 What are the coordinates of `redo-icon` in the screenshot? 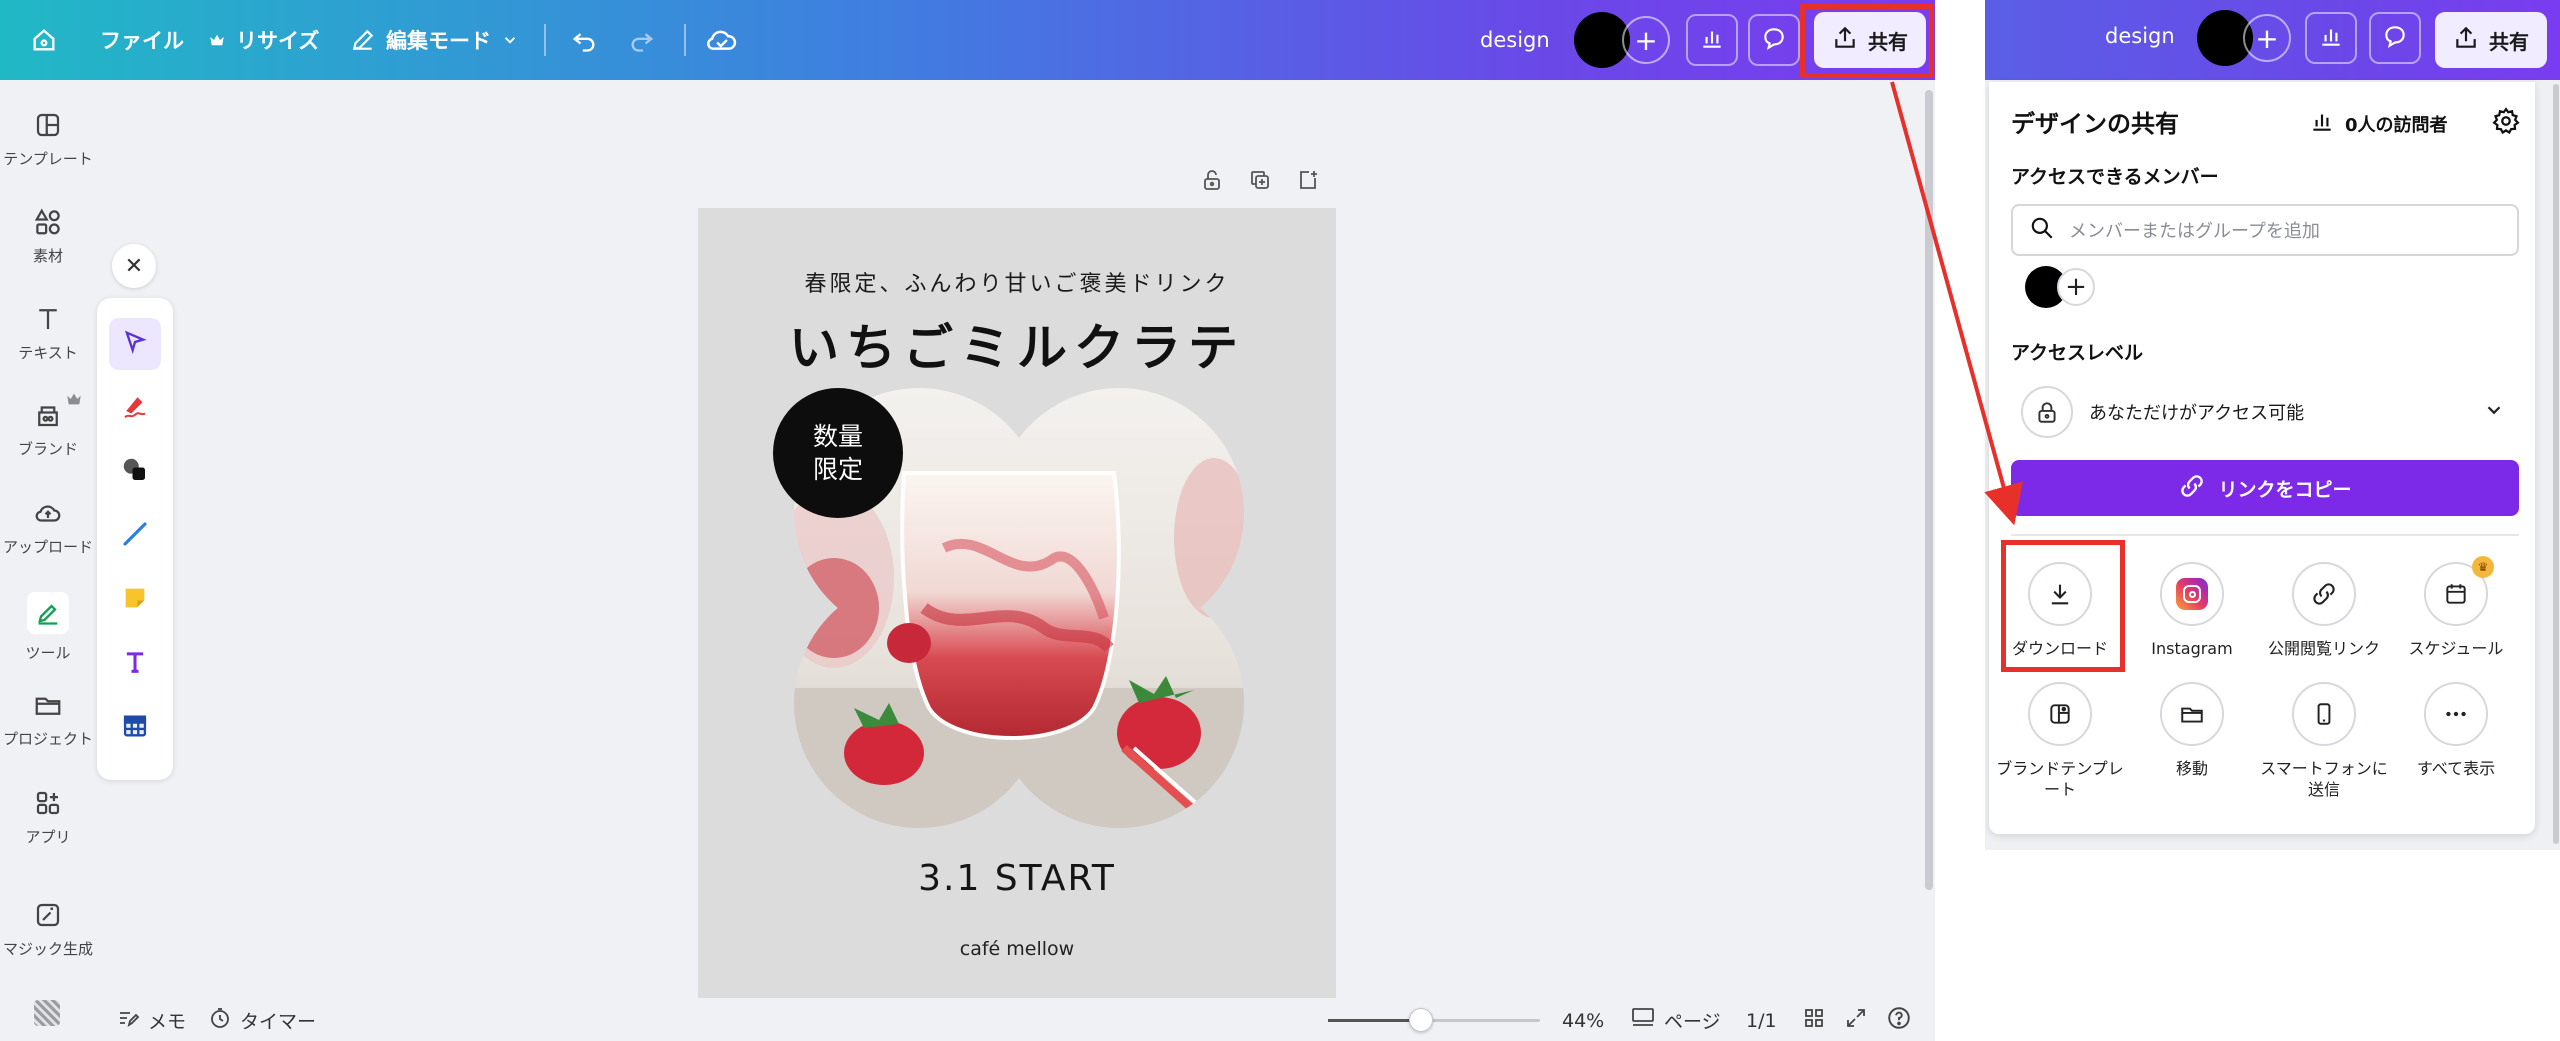 It's located at (642, 40).